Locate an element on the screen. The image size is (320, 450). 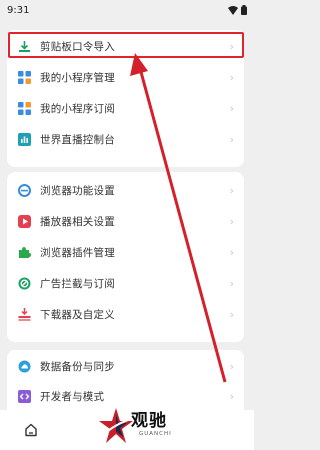
menu-item-label: 开发者与模式 is located at coordinates (72, 396).